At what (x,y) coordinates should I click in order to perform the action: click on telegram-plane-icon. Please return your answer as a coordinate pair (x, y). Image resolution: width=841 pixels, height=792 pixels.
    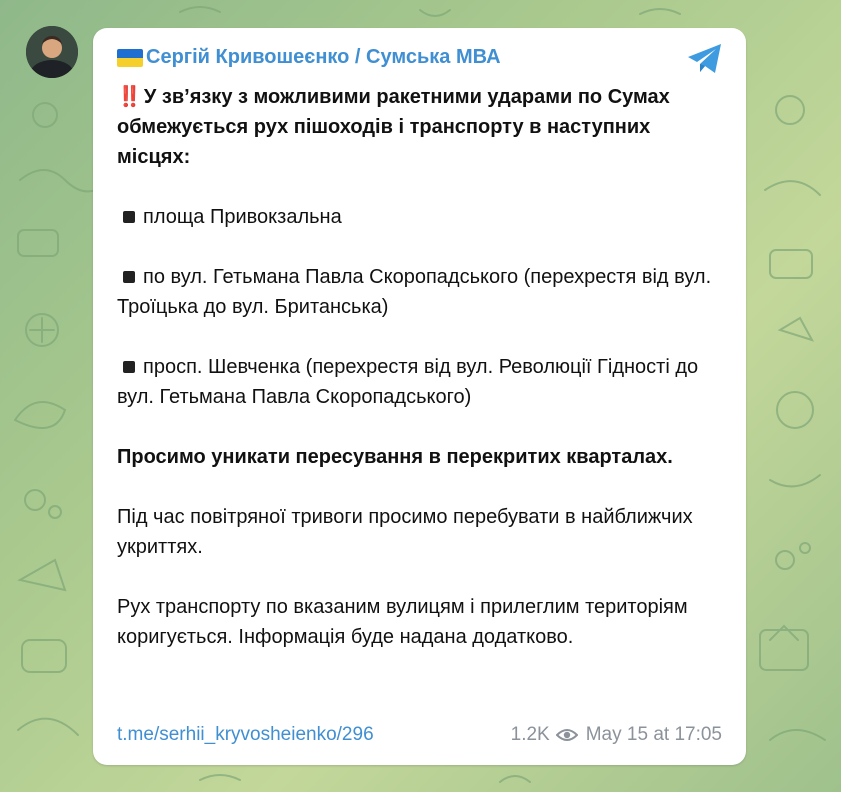
    Looking at the image, I should click on (705, 59).